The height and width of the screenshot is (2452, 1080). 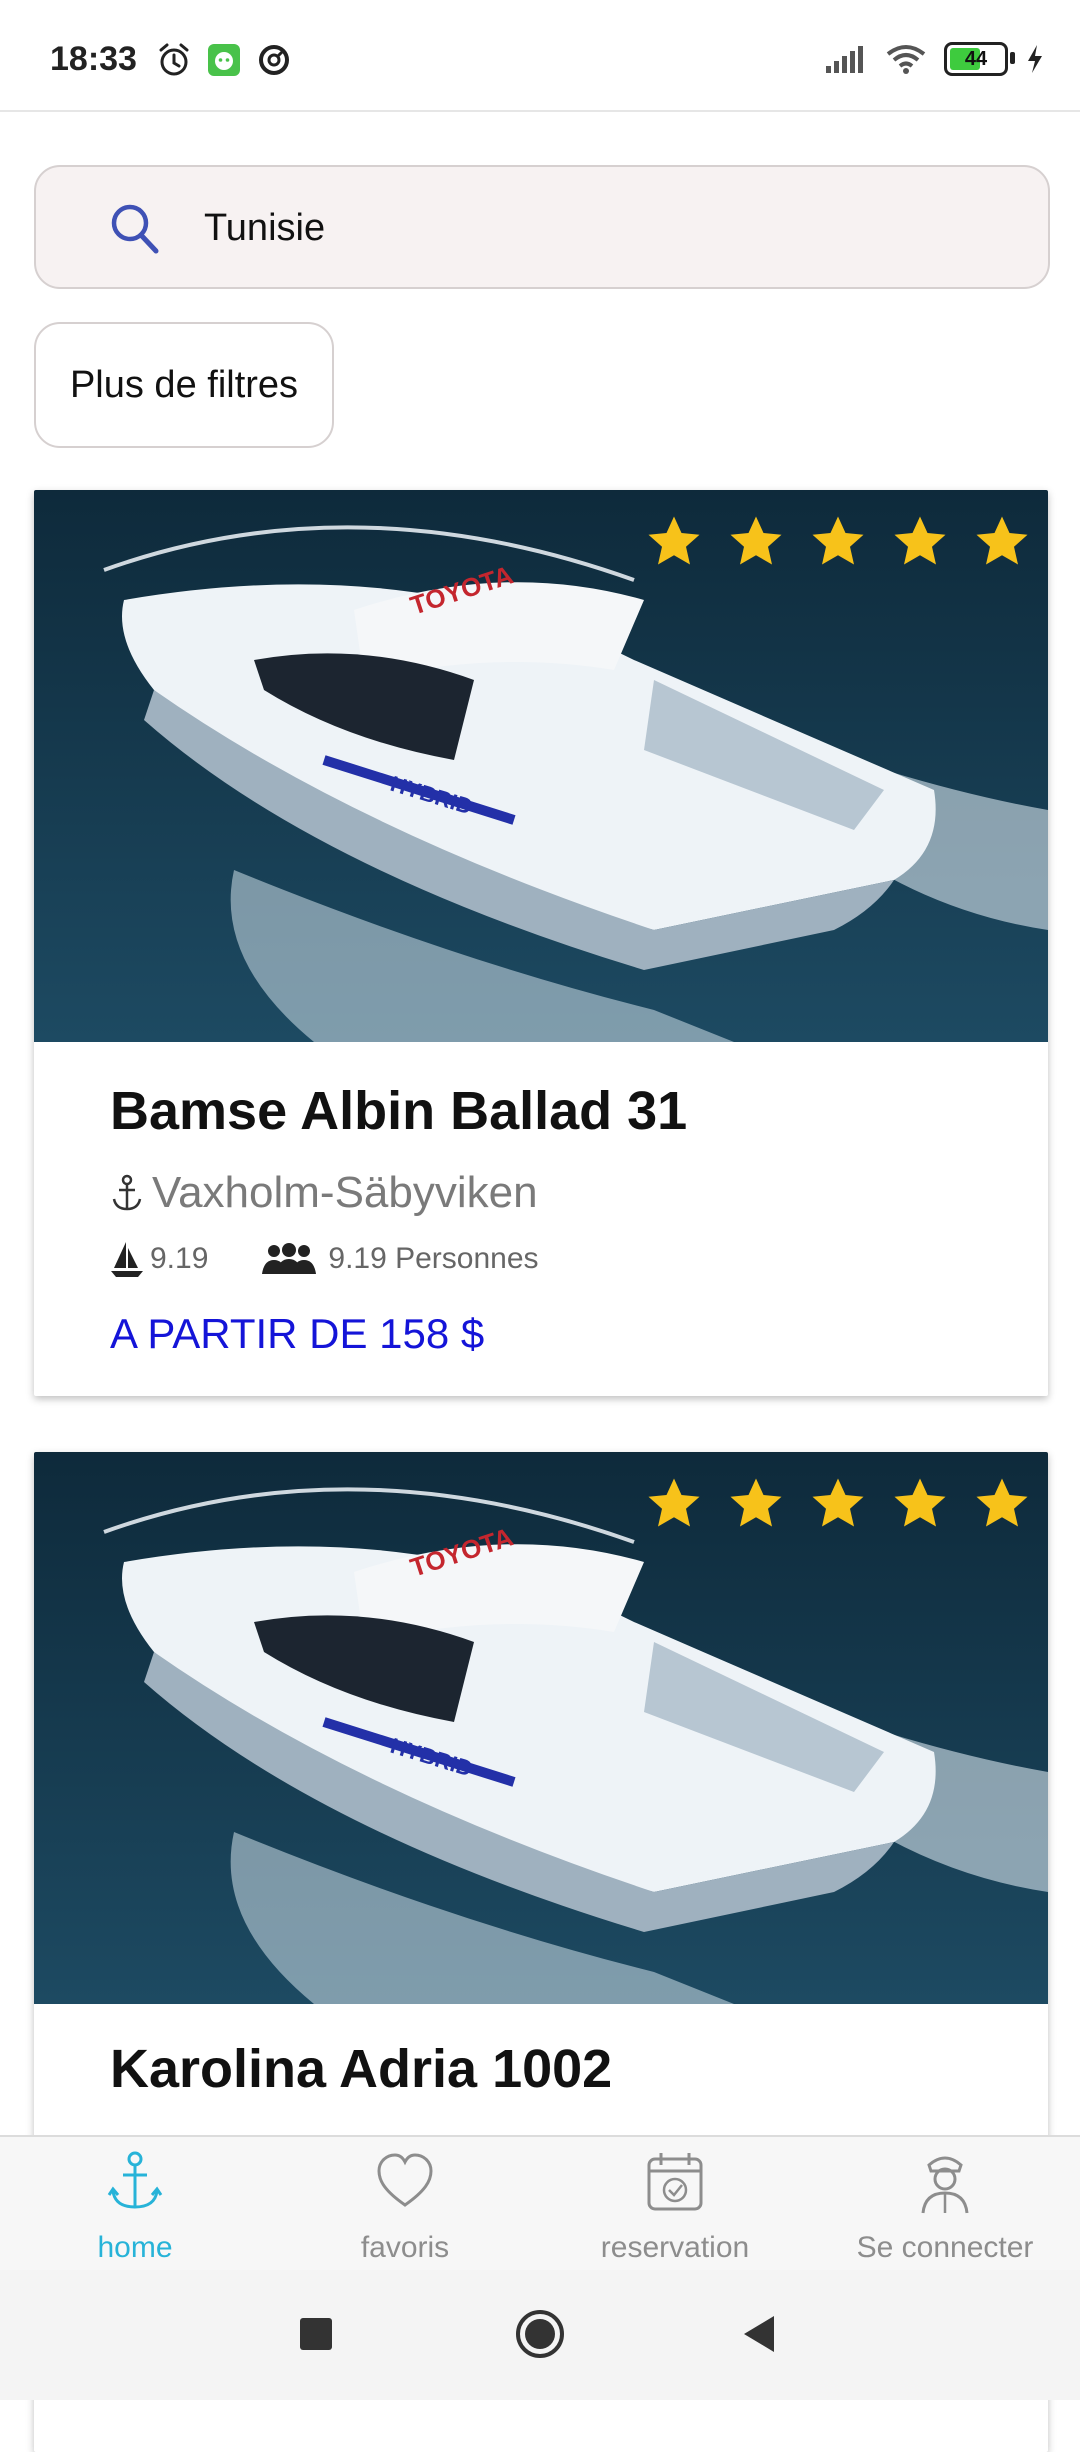 What do you see at coordinates (134, 229) in the screenshot?
I see `search-icon` at bounding box center [134, 229].